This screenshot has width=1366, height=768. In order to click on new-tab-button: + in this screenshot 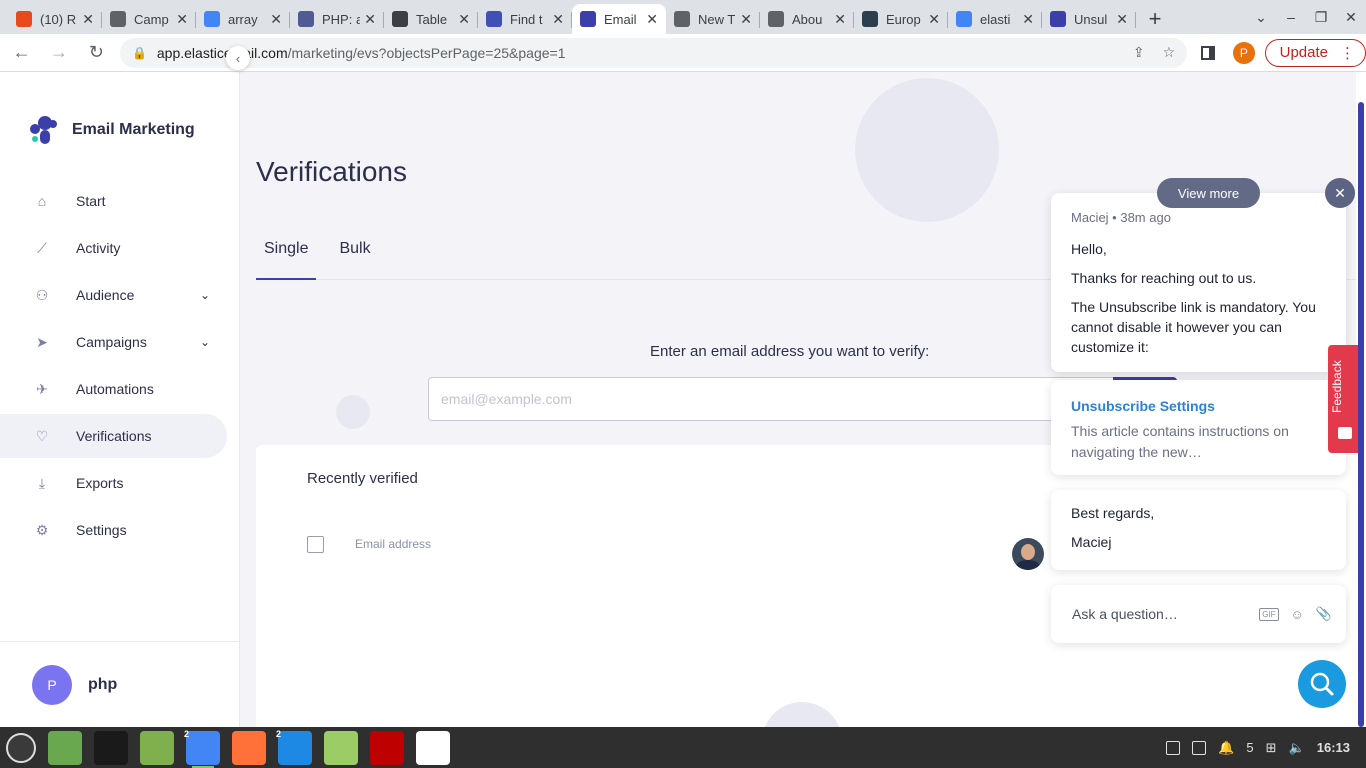, I will do `click(1155, 19)`.